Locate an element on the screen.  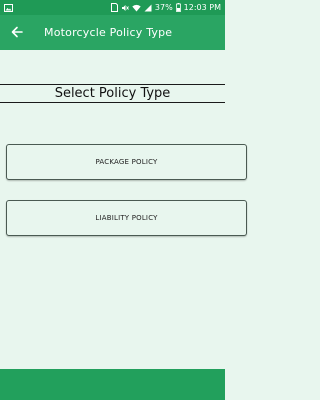
back-button is located at coordinates (17, 32).